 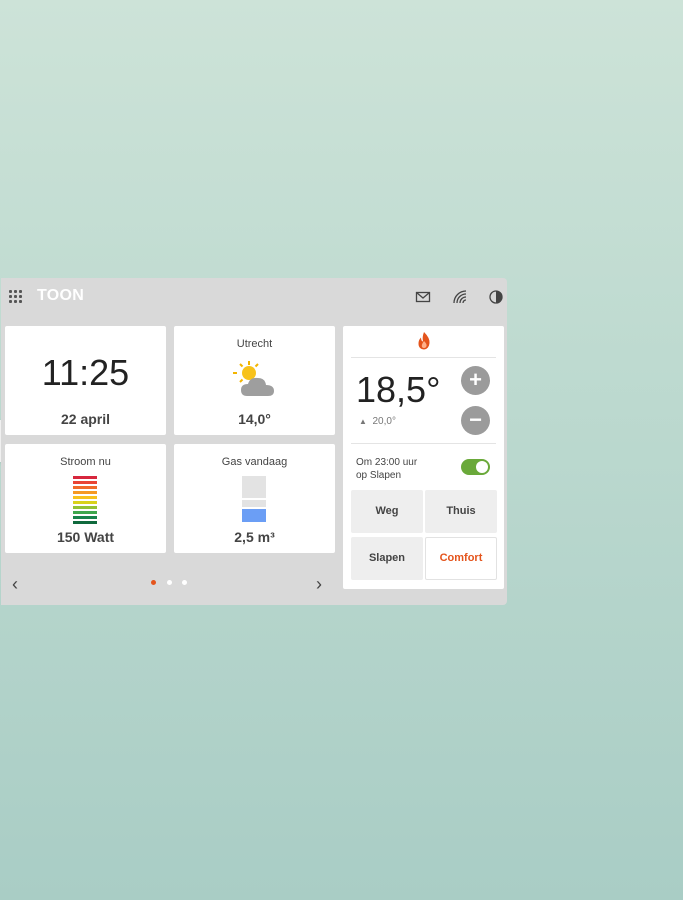 What do you see at coordinates (384, 421) in the screenshot?
I see `setpoint-value: 20,0°` at bounding box center [384, 421].